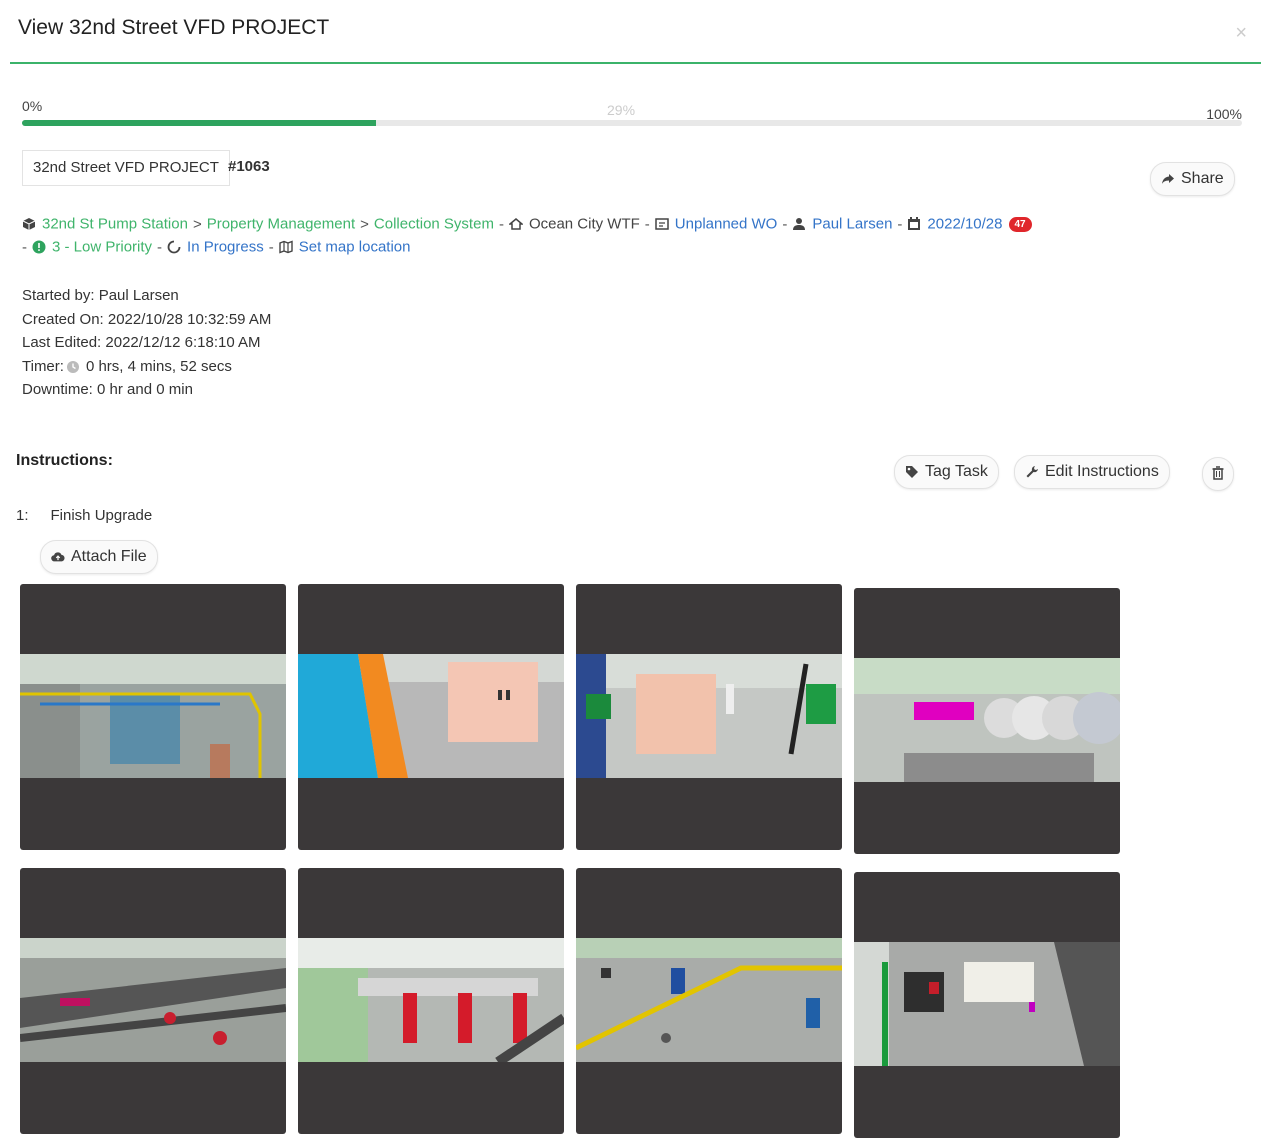 The width and height of the screenshot is (1263, 1138). What do you see at coordinates (73, 367) in the screenshot?
I see `timer-icon` at bounding box center [73, 367].